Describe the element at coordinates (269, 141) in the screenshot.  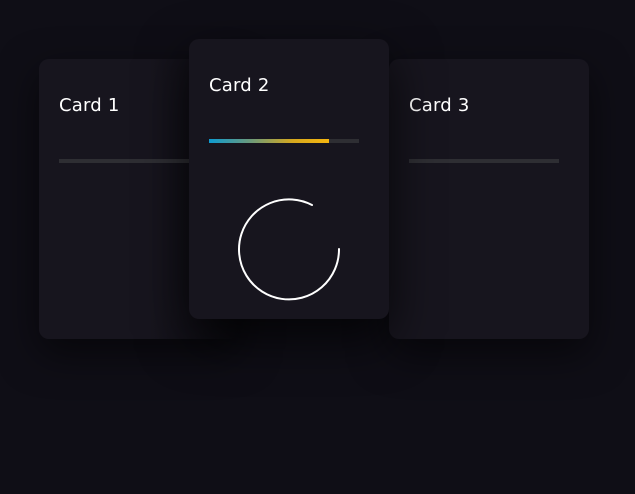
I see `progress-fill` at that location.